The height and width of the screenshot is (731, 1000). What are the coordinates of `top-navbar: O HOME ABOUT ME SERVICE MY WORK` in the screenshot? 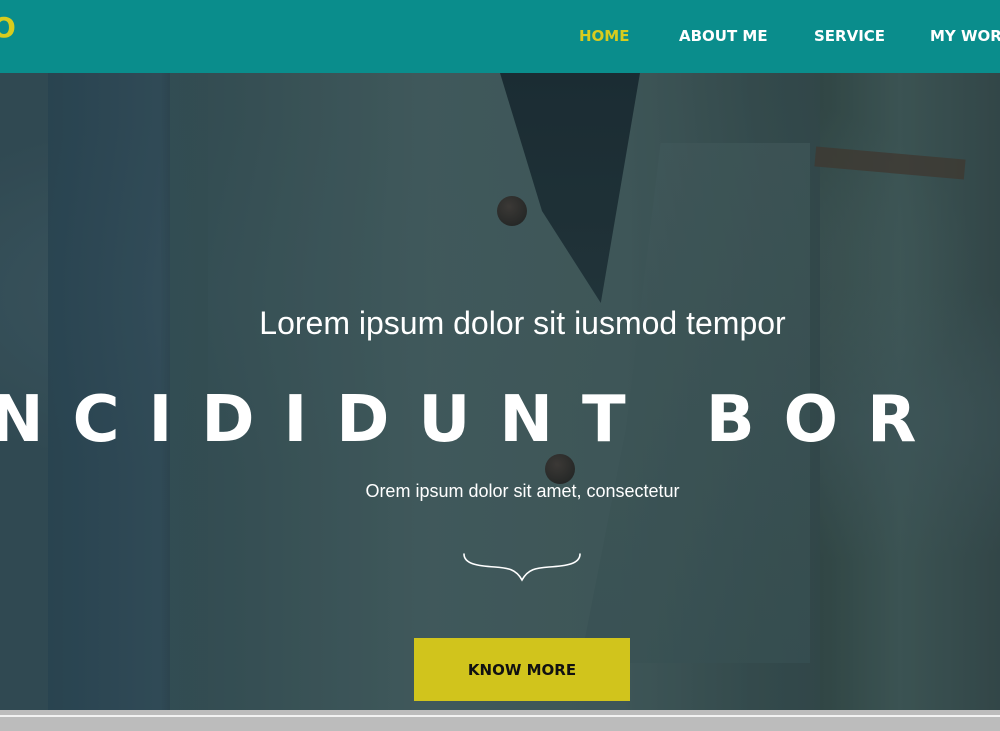 It's located at (500, 36).